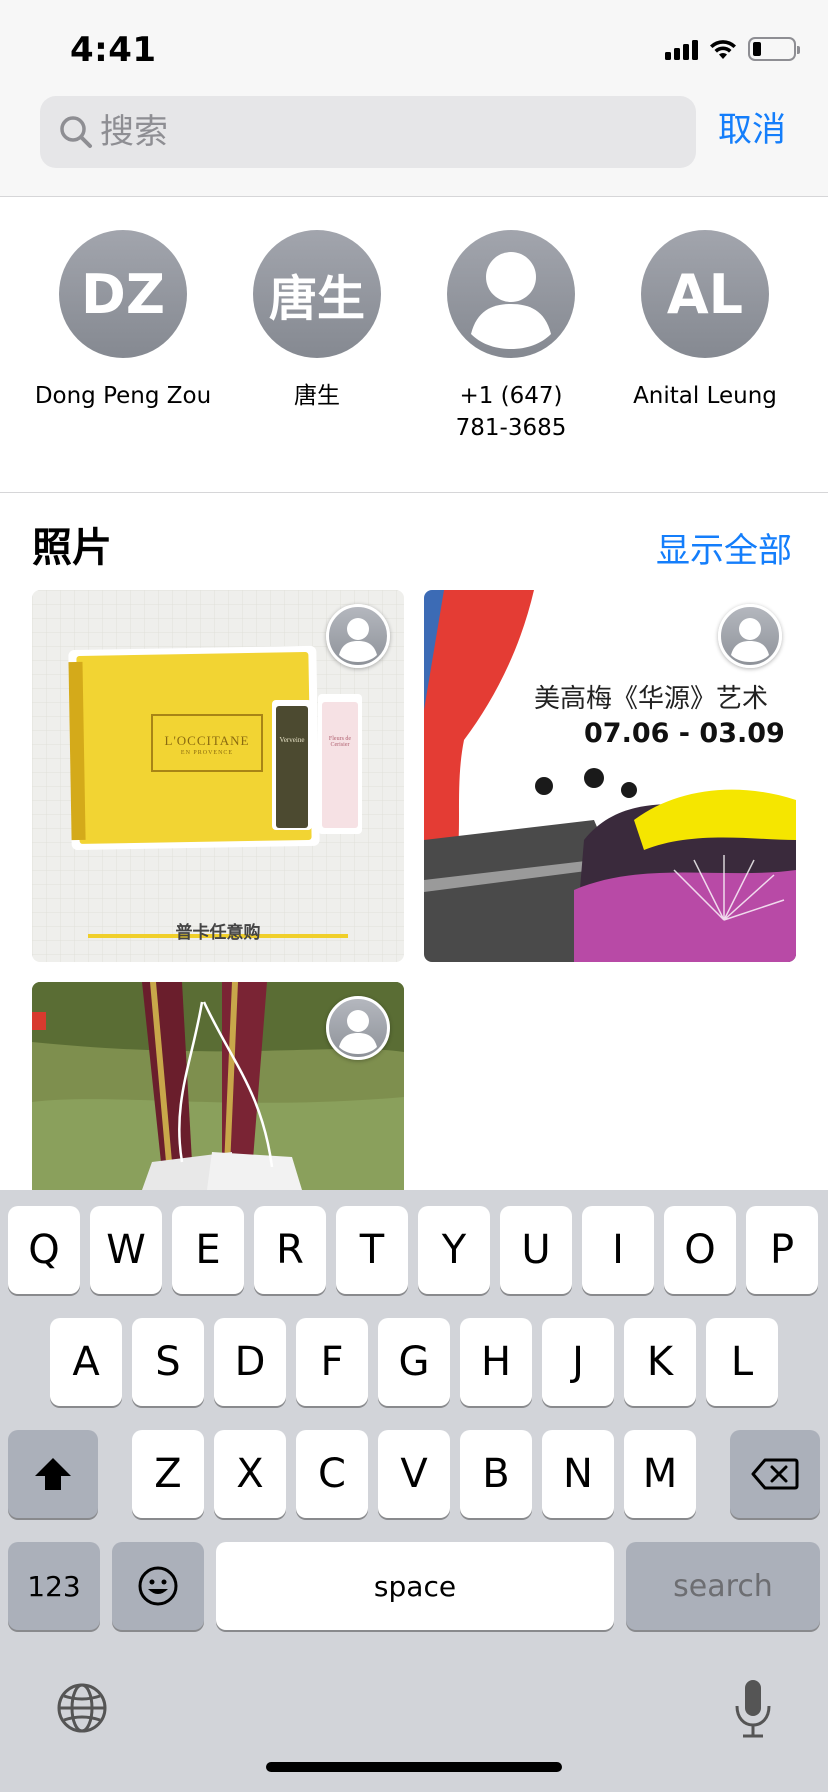  What do you see at coordinates (660, 1474) in the screenshot?
I see `key-m: M` at bounding box center [660, 1474].